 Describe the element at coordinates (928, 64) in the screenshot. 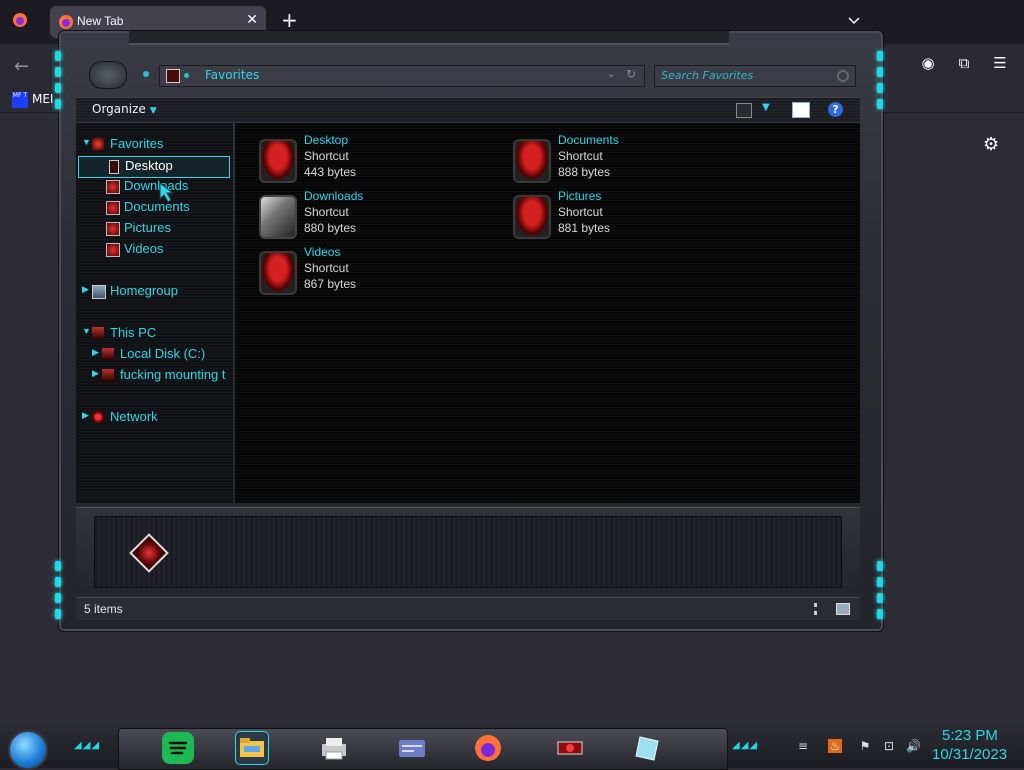

I see `pocket-icon: ◉` at that location.